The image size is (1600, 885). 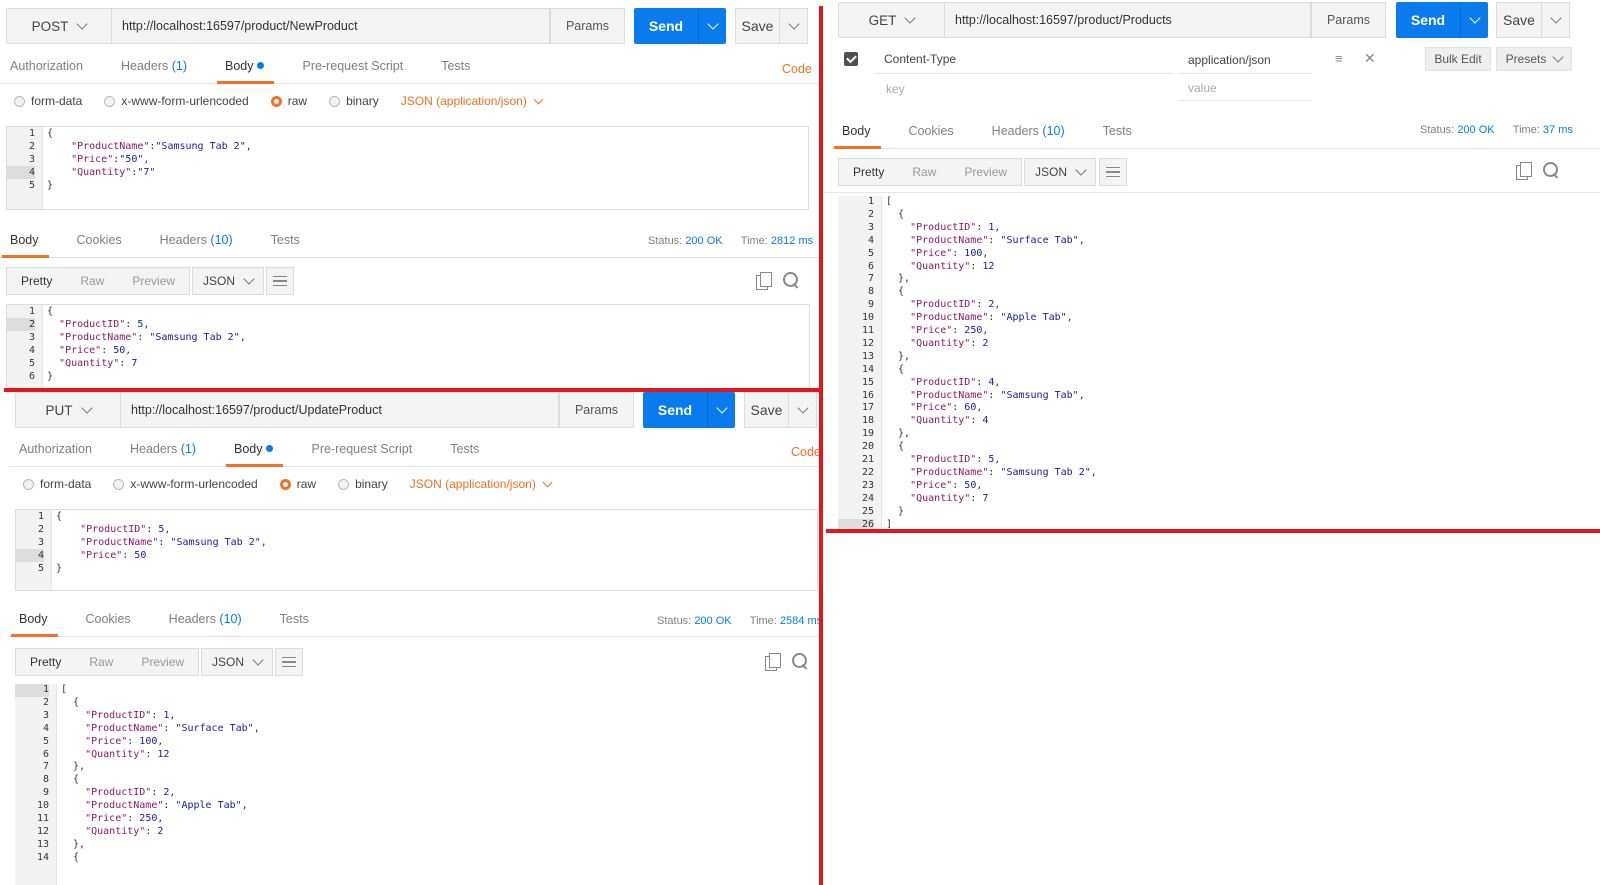 What do you see at coordinates (152, 337) in the screenshot?
I see `code-line: "ProductName": "Samsung Tab 2",` at bounding box center [152, 337].